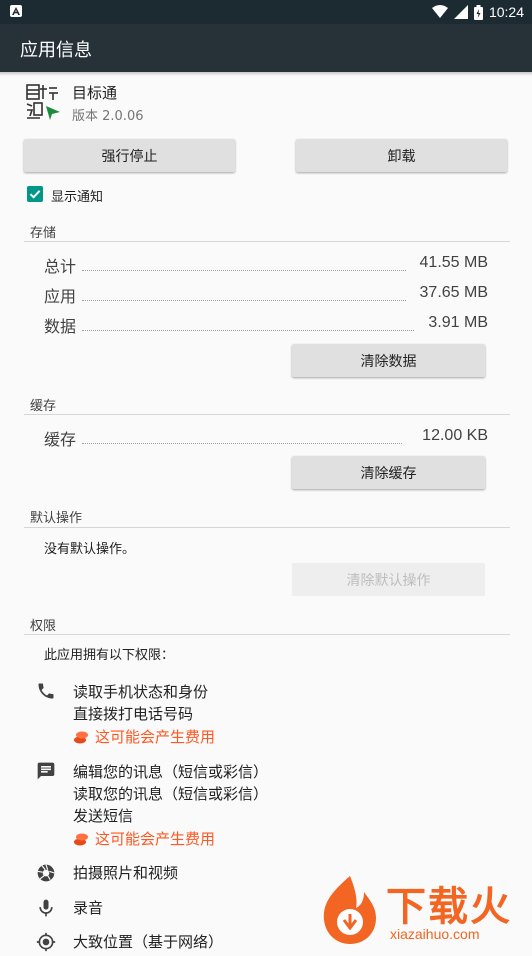 This screenshot has height=956, width=532. Describe the element at coordinates (171, 794) in the screenshot. I see `permission-item: 读取您的讯息（短信或彩信）` at that location.